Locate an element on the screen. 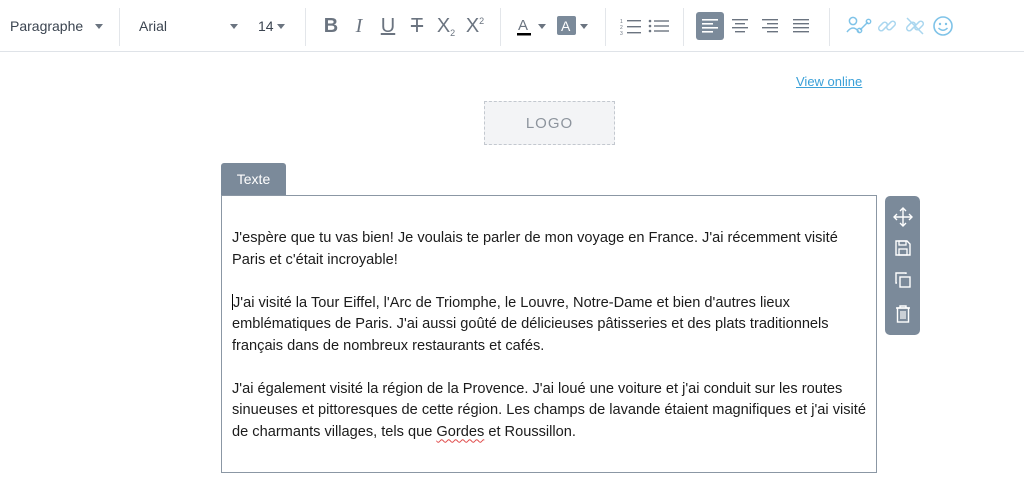  italic-icon: I is located at coordinates (359, 25).